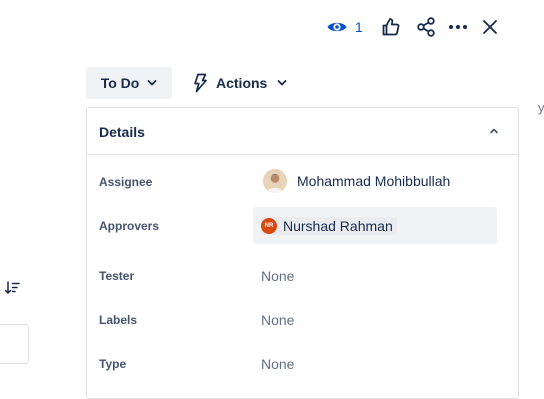 This screenshot has height=399, width=544. What do you see at coordinates (302, 319) in the screenshot?
I see `field-row-labels: Labels None` at bounding box center [302, 319].